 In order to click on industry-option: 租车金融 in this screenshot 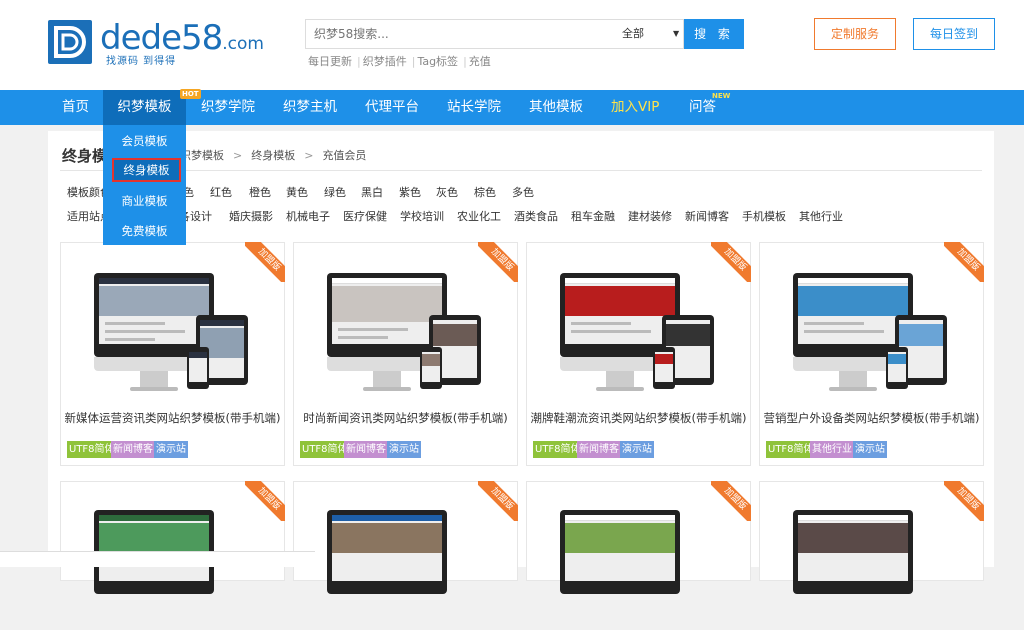, I will do `click(593, 216)`.